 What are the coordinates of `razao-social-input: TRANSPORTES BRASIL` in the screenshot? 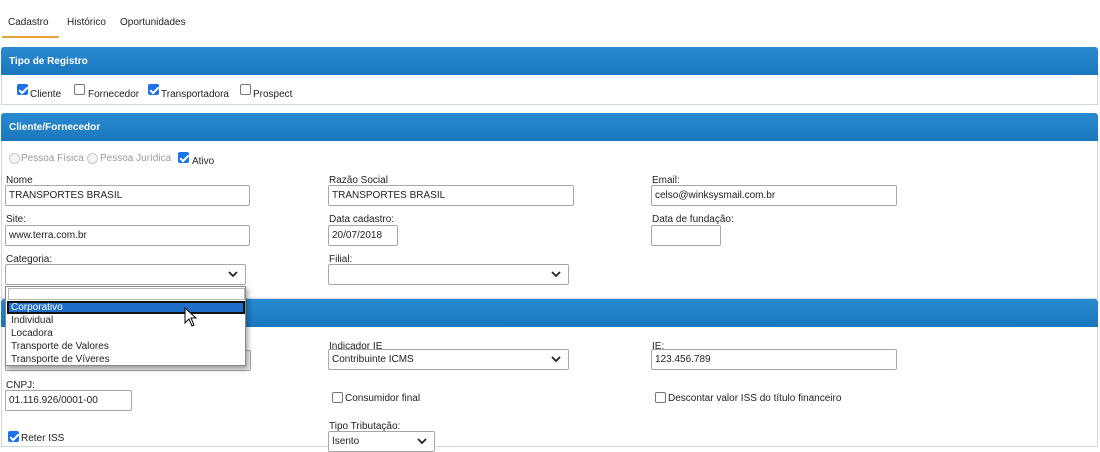 It's located at (451, 195).